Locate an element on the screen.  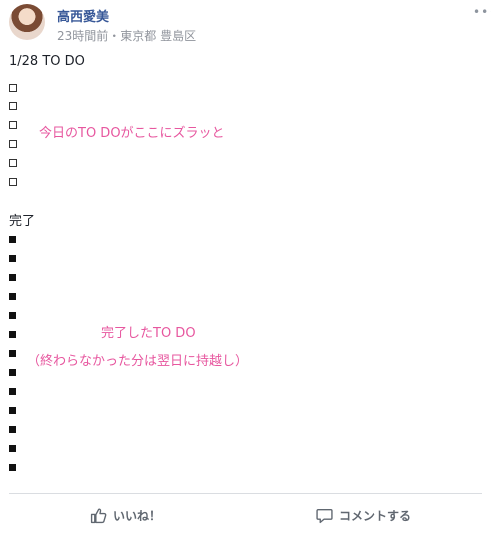
todo-annotation: 今日のTO DOがここにズラッと is located at coordinates (132, 133).